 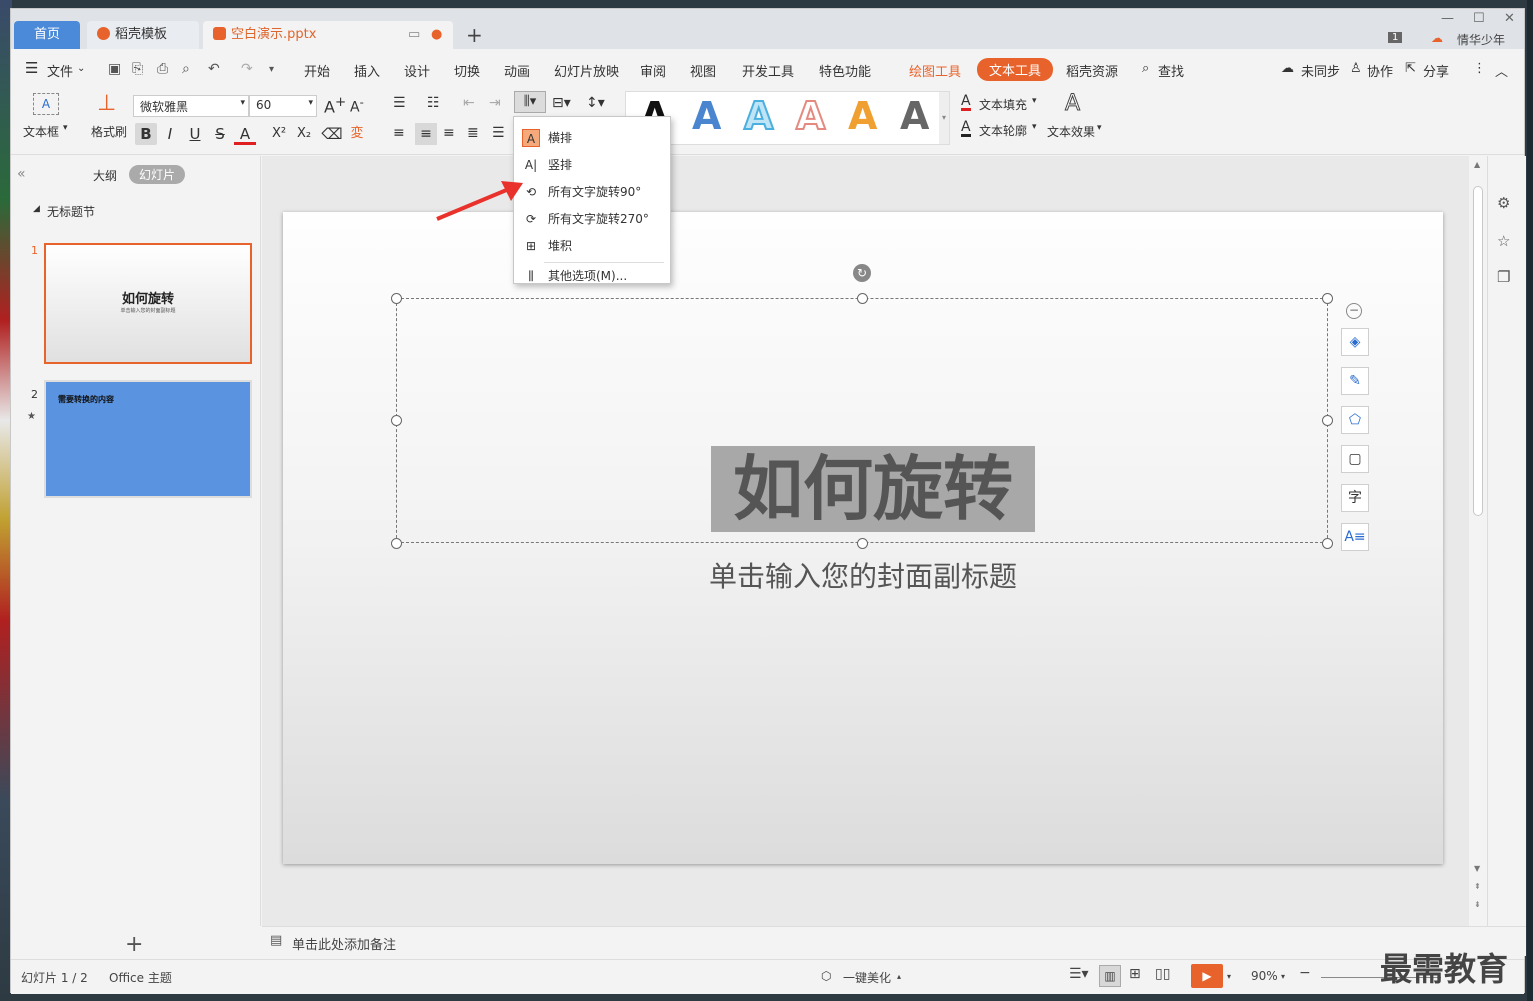 What do you see at coordinates (109, 131) in the screenshot?
I see `format-painter-button: 格式刷` at bounding box center [109, 131].